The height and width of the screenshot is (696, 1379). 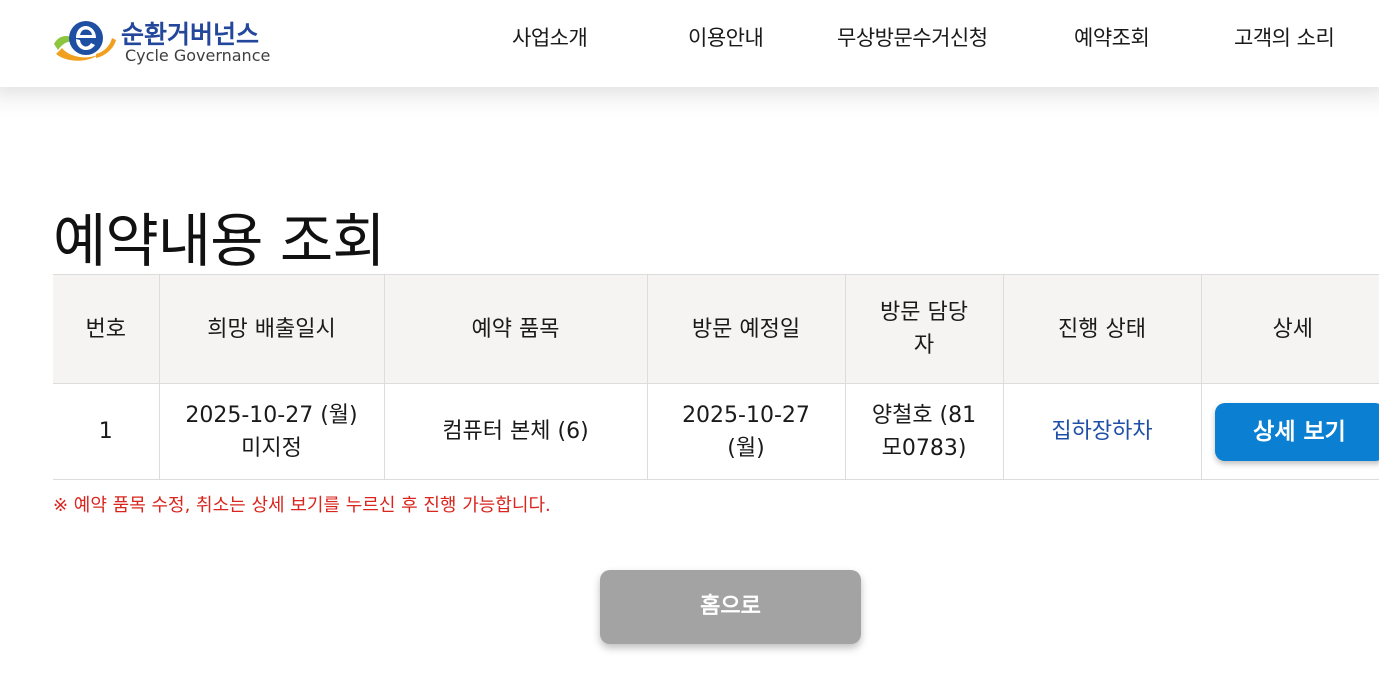 I want to click on cell-staff-line1: 양철호 (81, so click(x=924, y=415).